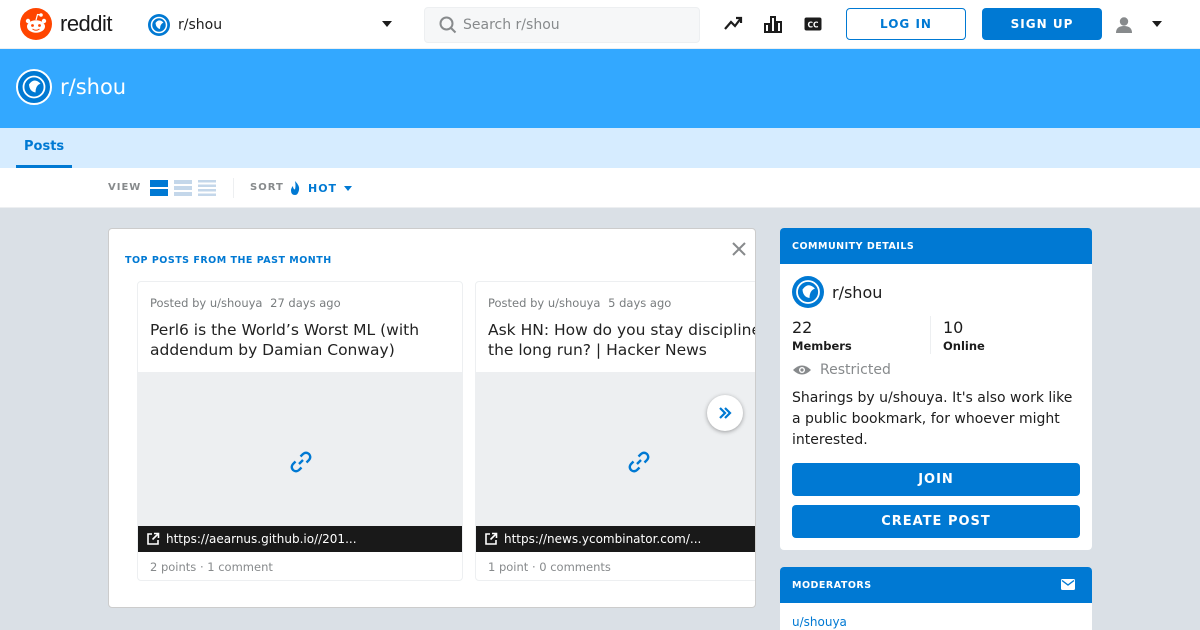  I want to click on tab-bar: Posts, so click(600, 148).